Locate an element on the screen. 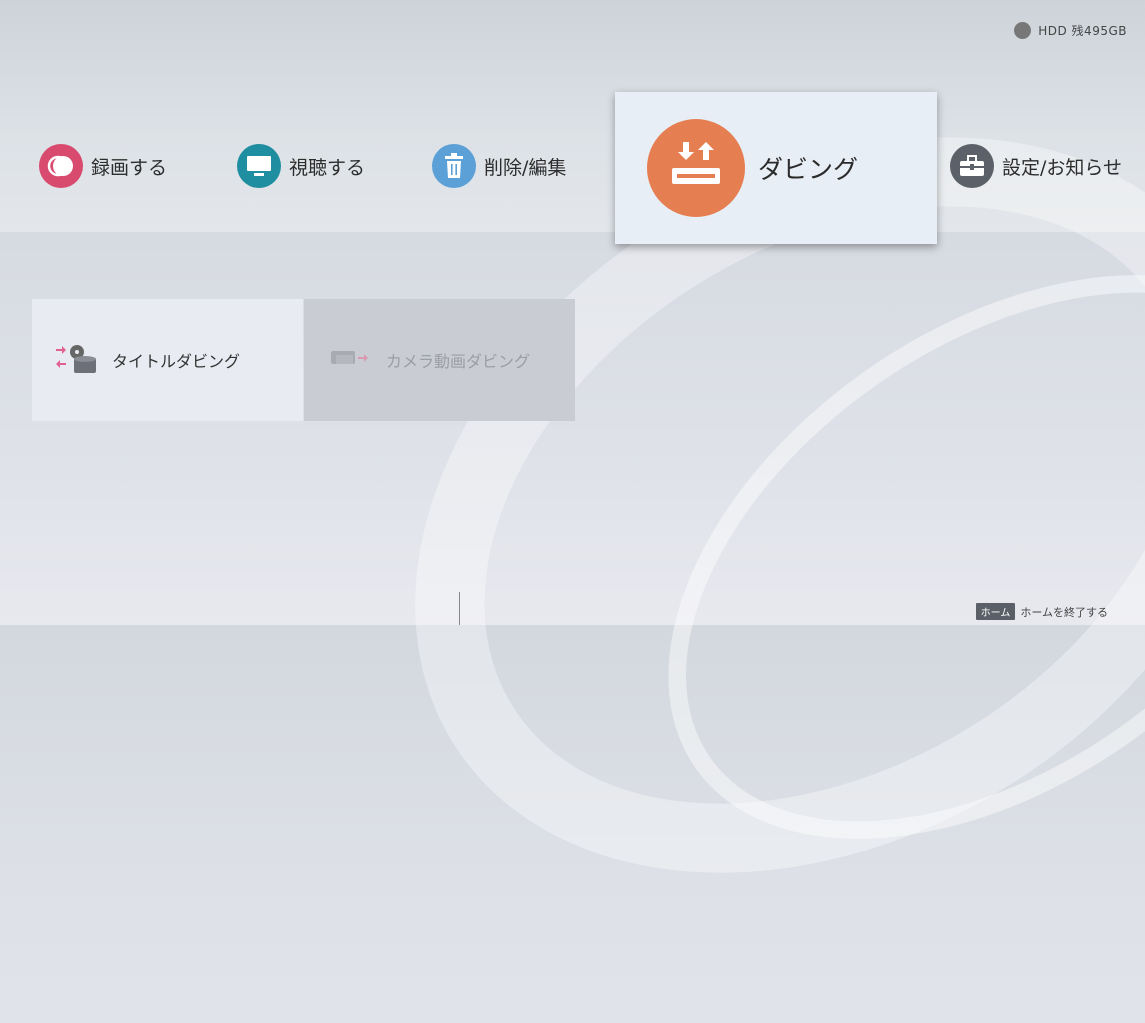  record-icon is located at coordinates (61, 166).